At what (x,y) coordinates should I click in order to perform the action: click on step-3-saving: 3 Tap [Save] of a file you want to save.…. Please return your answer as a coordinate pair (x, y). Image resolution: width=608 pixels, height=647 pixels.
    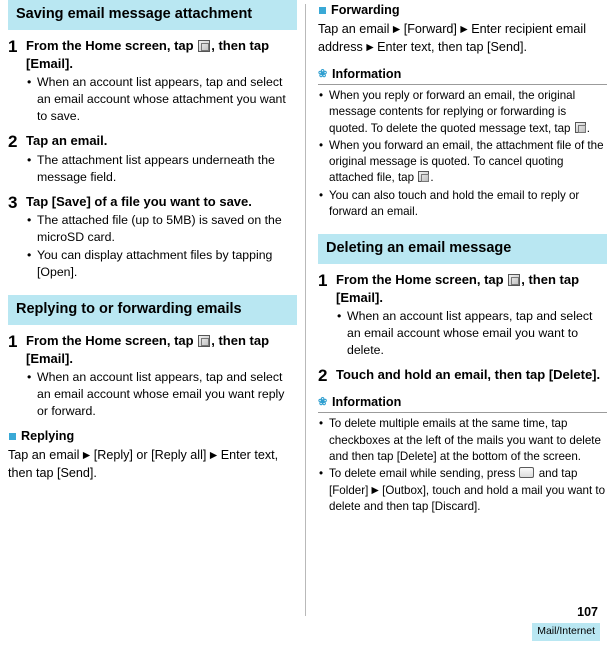
    Looking at the image, I should click on (152, 237).